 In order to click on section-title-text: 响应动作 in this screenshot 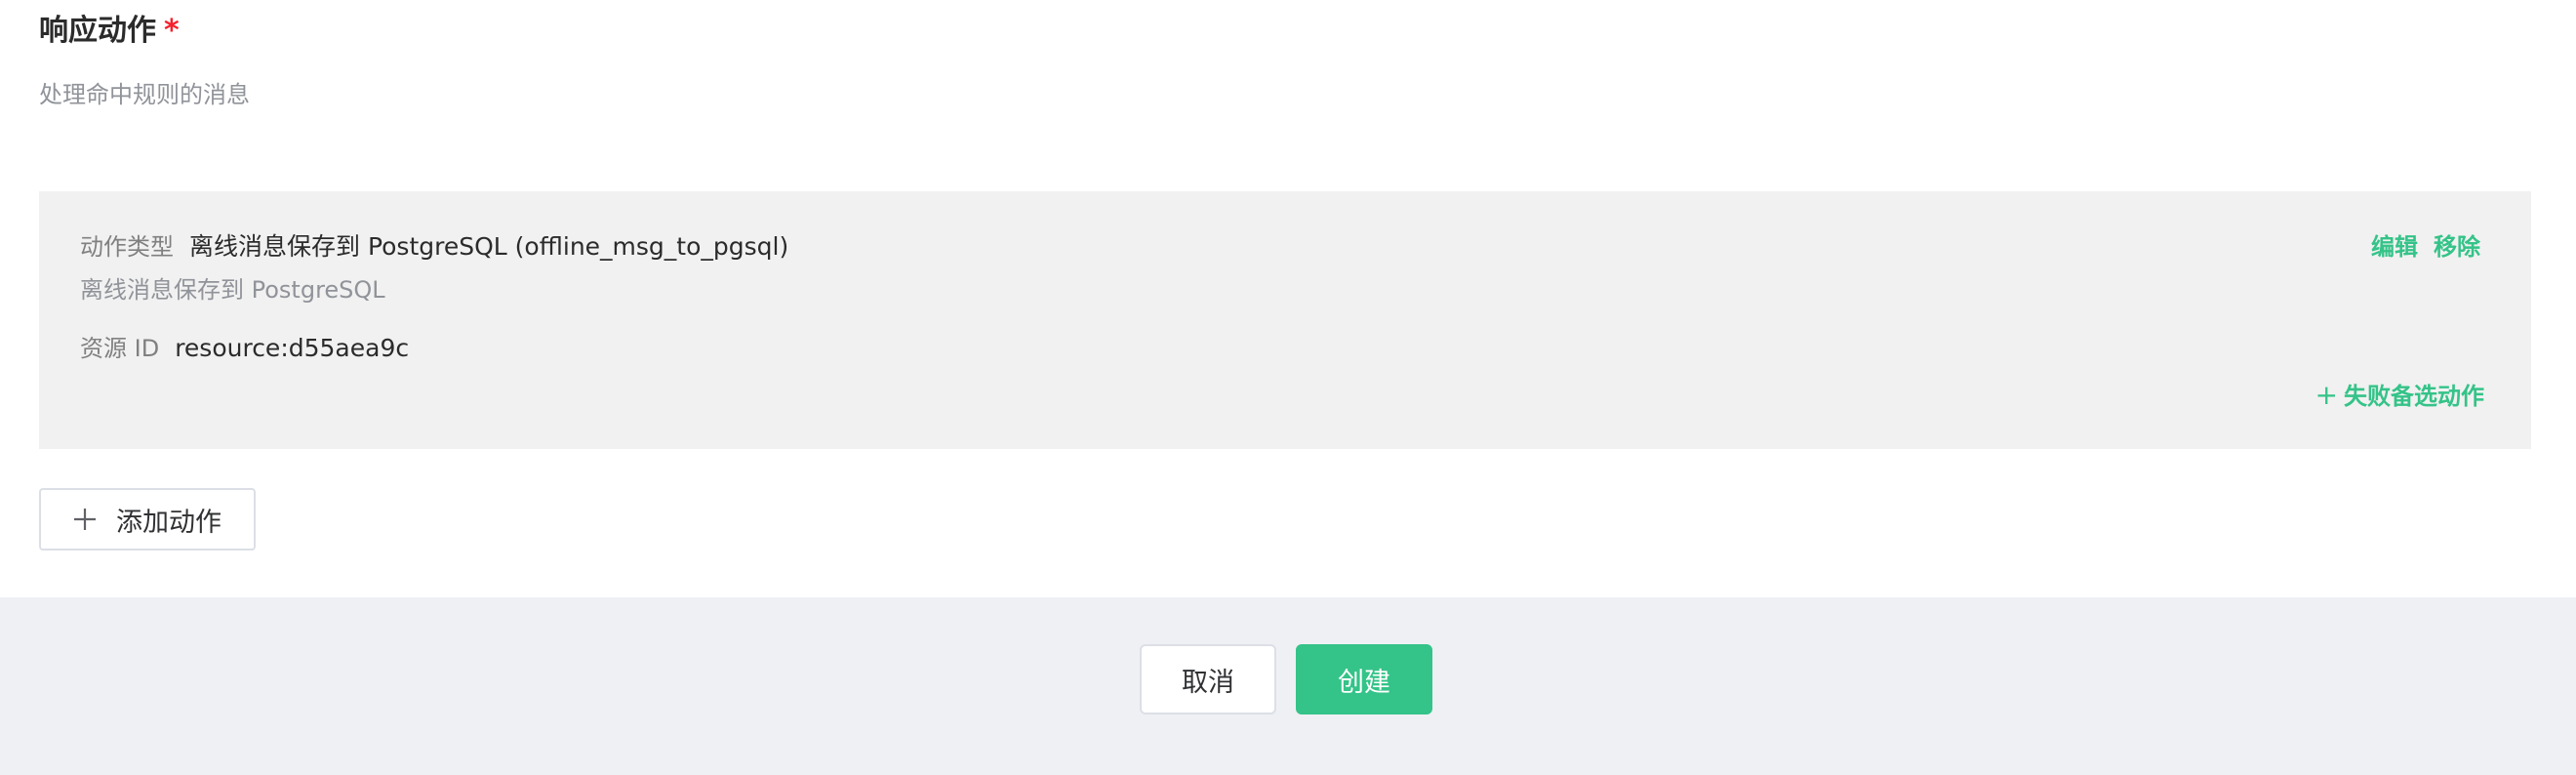, I will do `click(97, 31)`.